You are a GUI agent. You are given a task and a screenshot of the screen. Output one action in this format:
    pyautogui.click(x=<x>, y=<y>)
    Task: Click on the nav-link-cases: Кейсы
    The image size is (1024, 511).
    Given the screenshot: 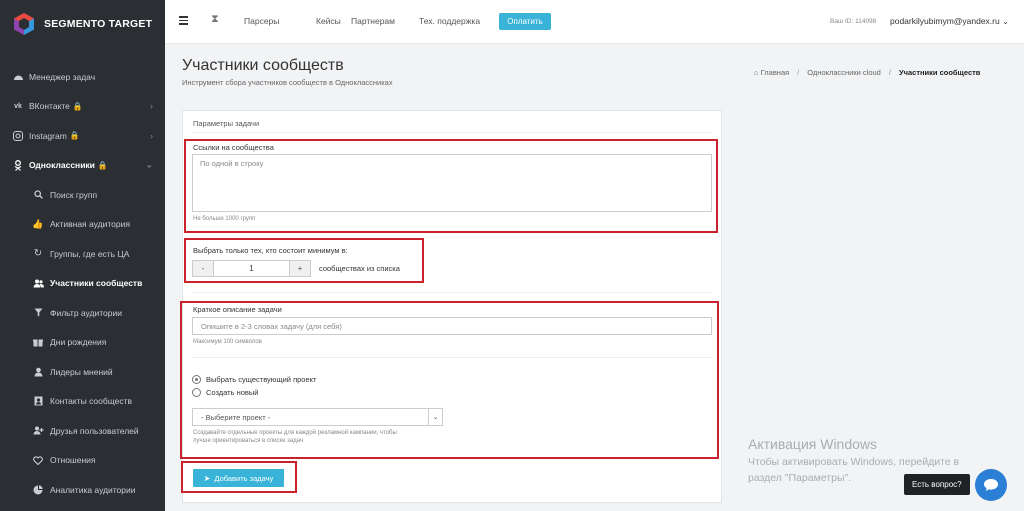 What is the action you would take?
    pyautogui.click(x=328, y=21)
    